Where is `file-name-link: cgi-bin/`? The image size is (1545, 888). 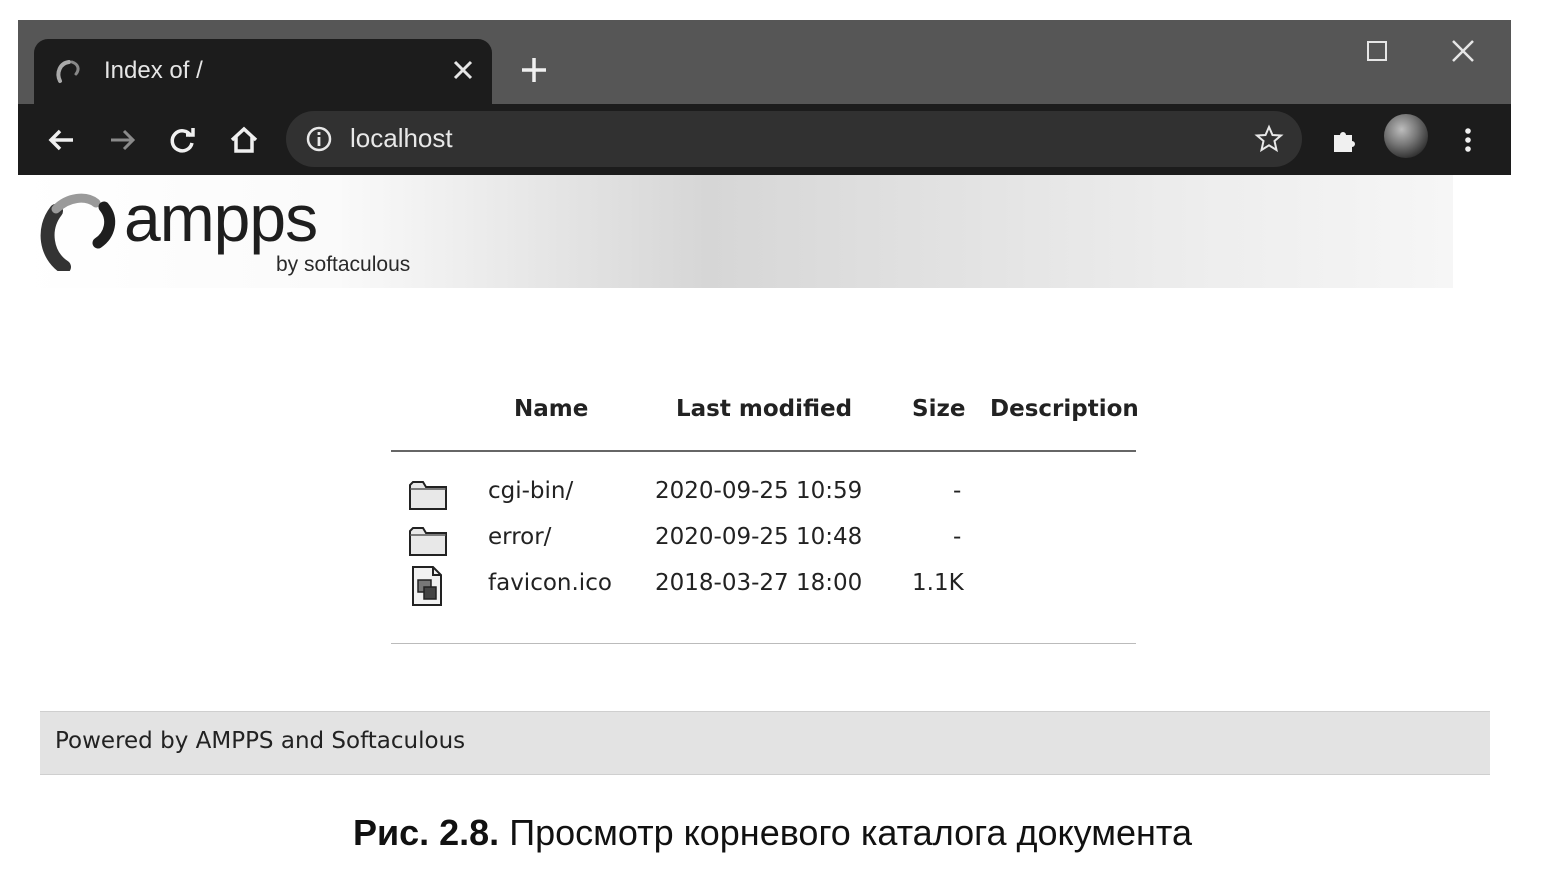 file-name-link: cgi-bin/ is located at coordinates (530, 491).